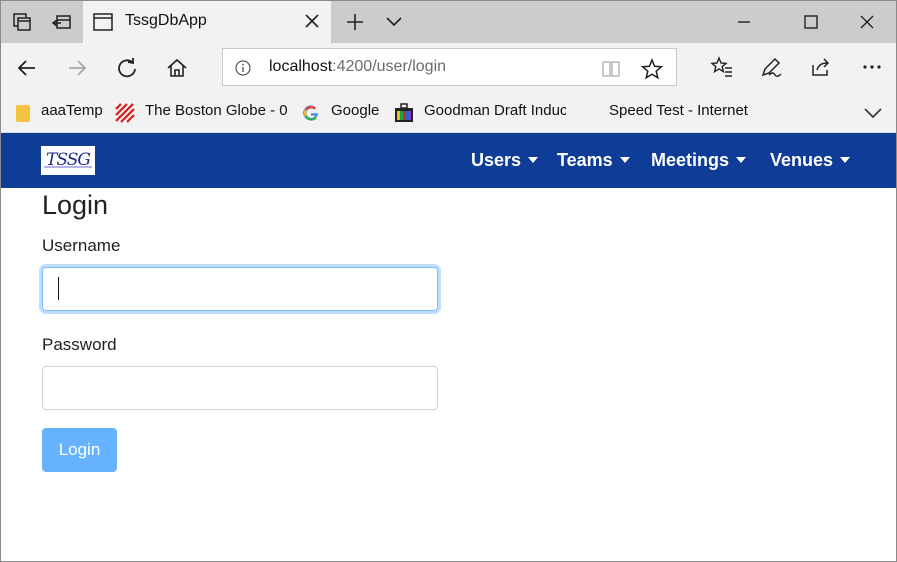  Describe the element at coordinates (496, 160) in the screenshot. I see `nav-users-label: Users` at that location.